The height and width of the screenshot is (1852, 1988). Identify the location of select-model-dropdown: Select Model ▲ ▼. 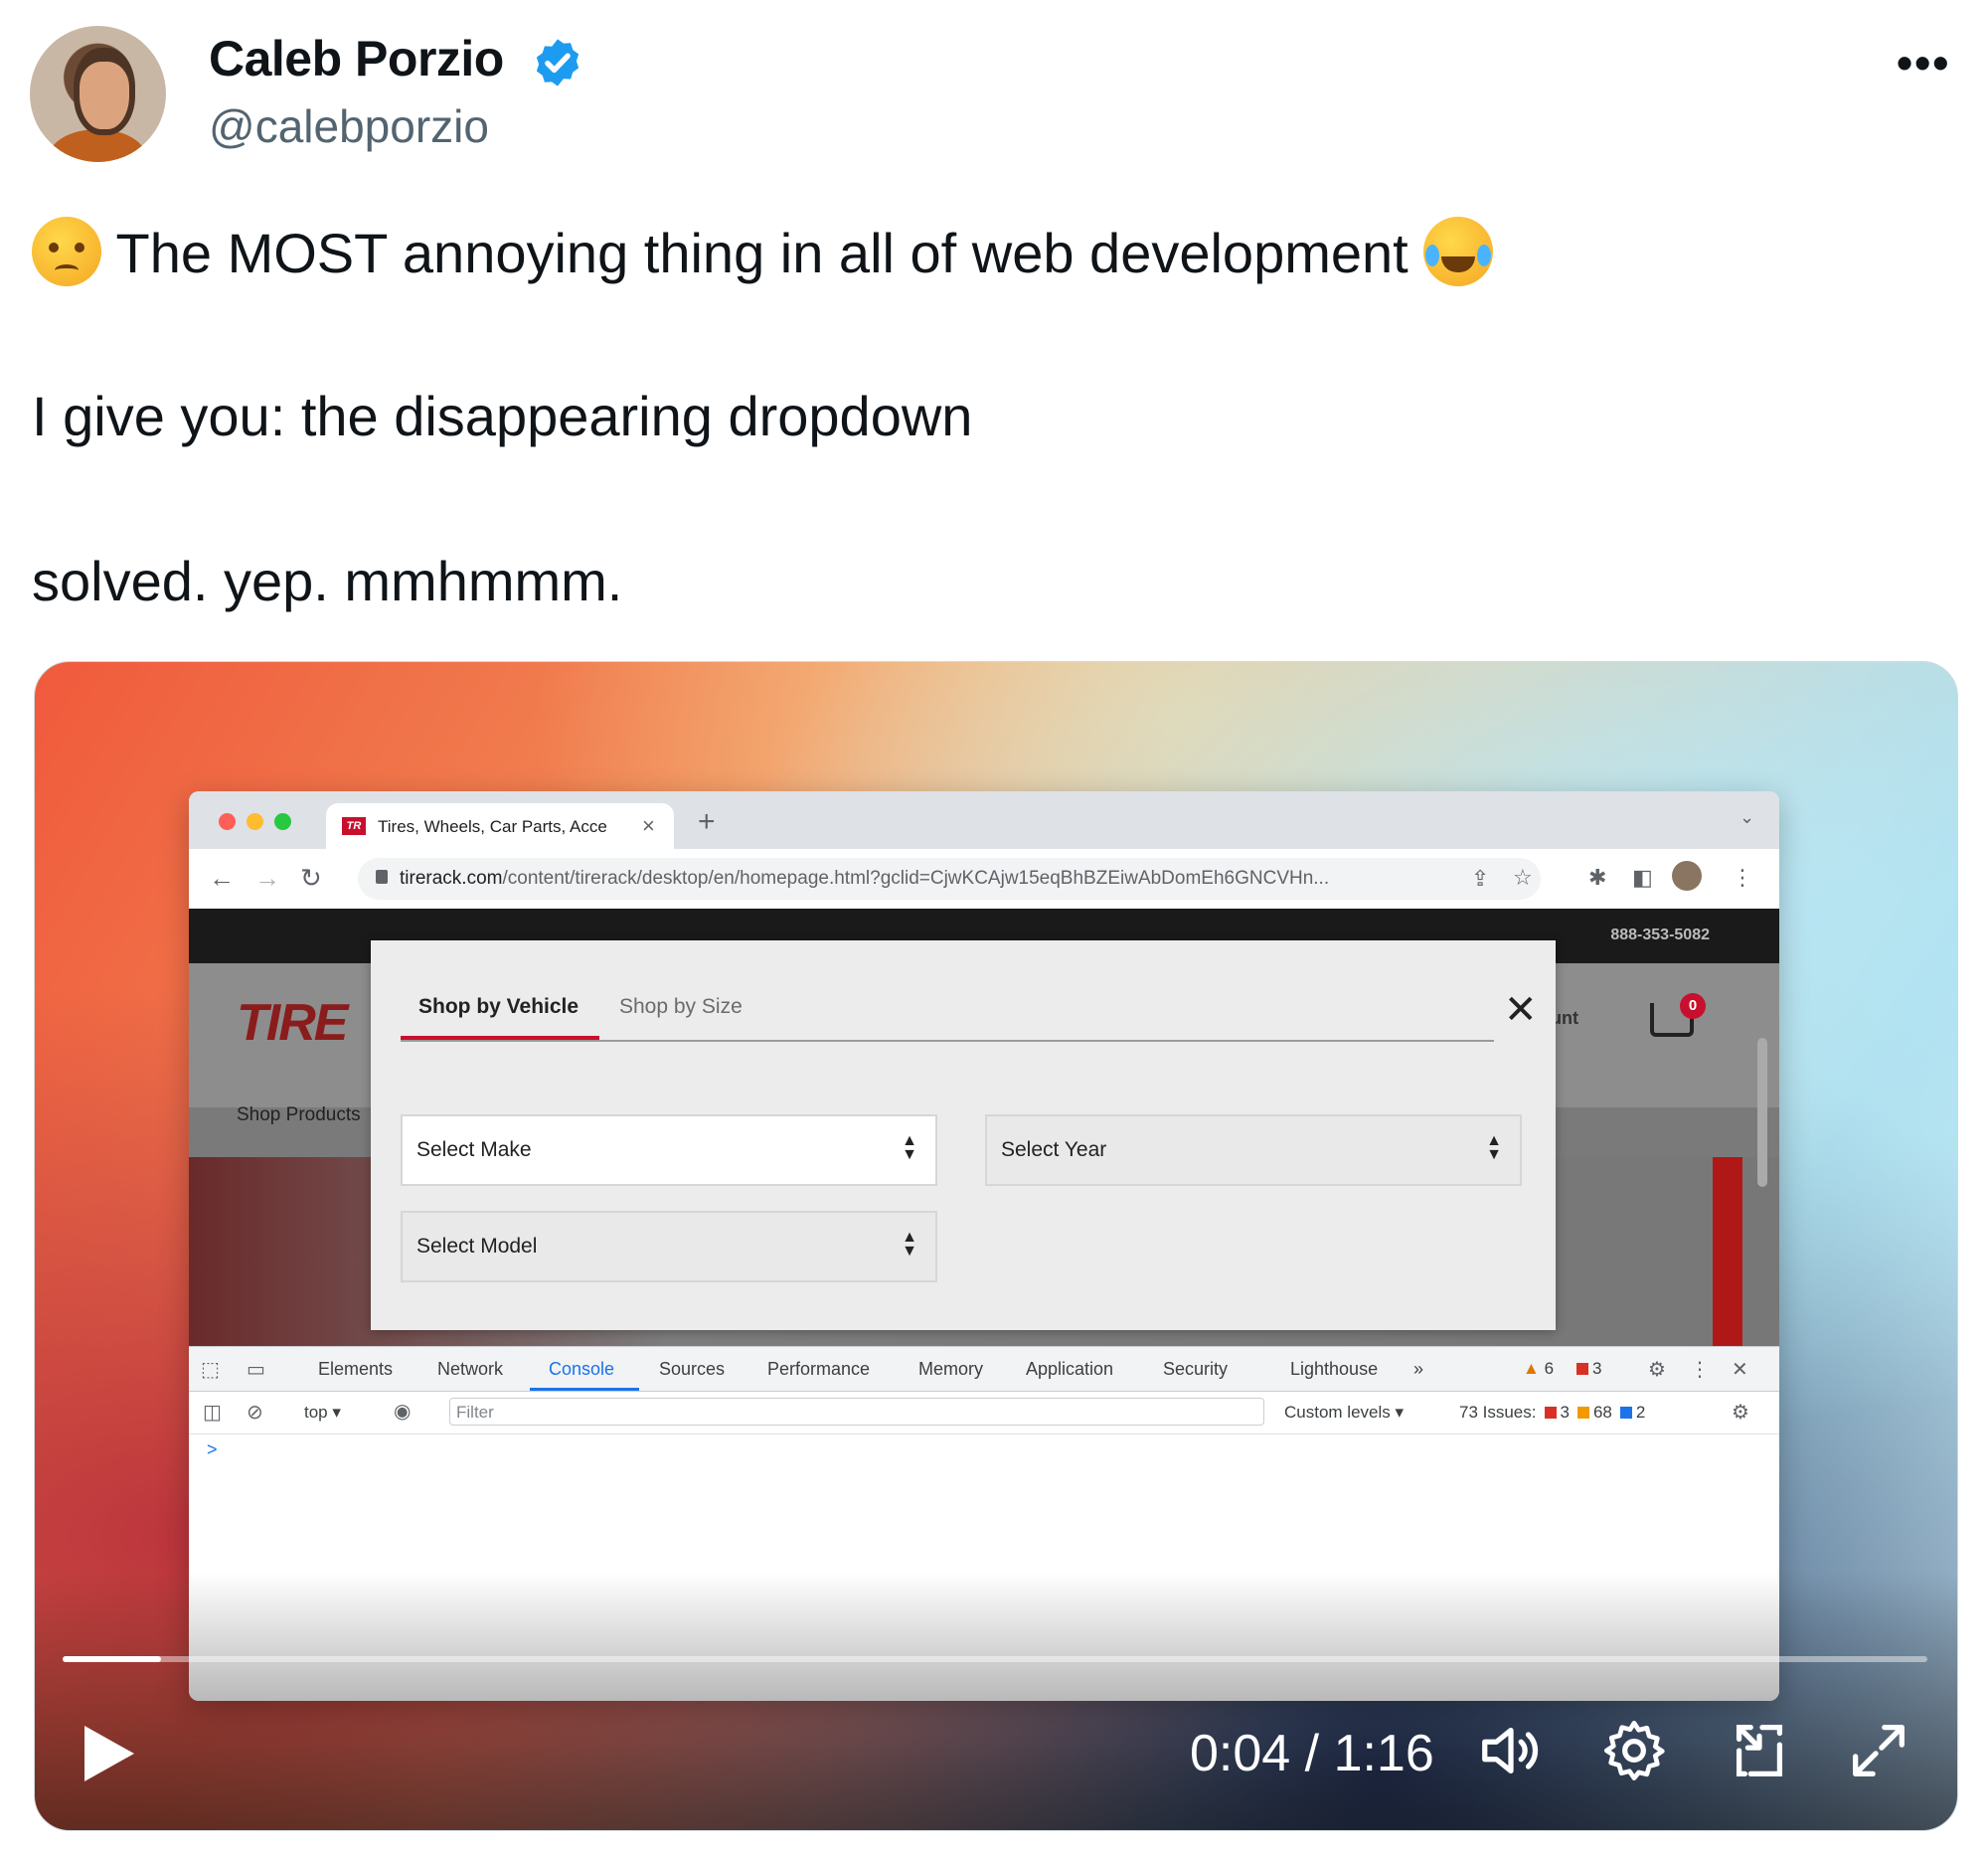
(669, 1246).